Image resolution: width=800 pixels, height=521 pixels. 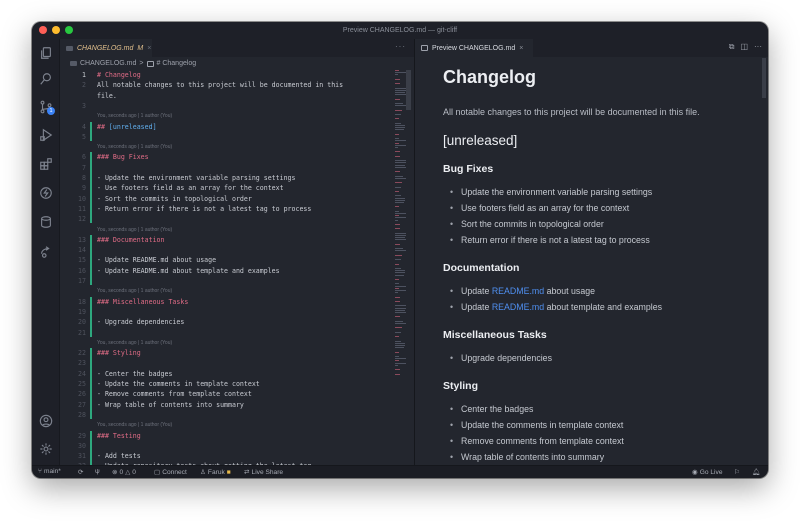 What do you see at coordinates (108, 63) in the screenshot?
I see `breadcrumb-file: CHANGELOG.md` at bounding box center [108, 63].